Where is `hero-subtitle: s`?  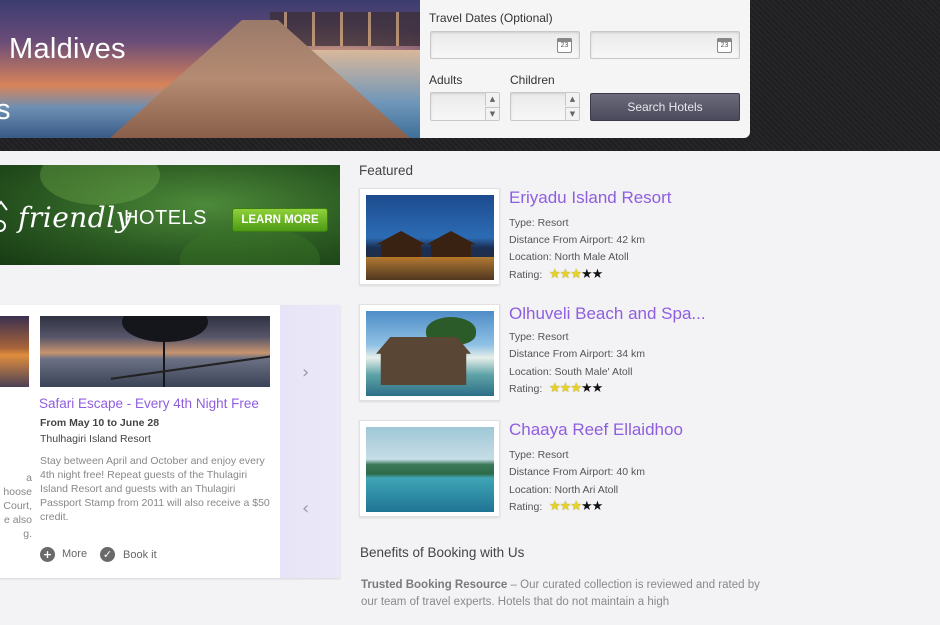 hero-subtitle: s is located at coordinates (5, 110).